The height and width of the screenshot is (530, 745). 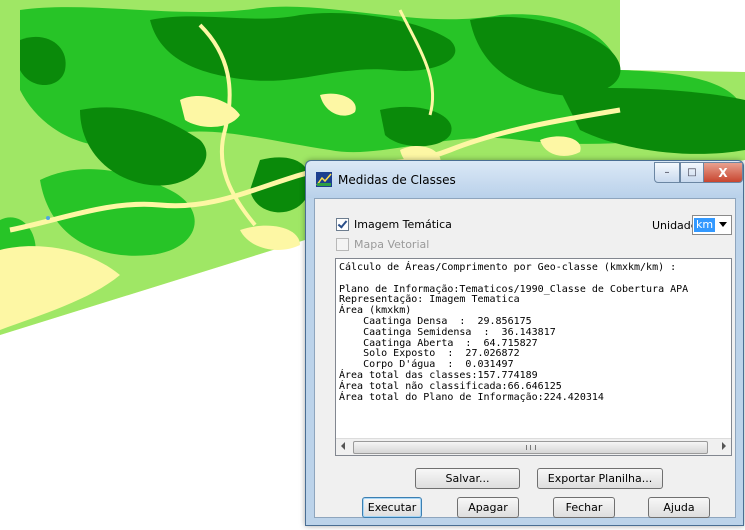 I want to click on maximize-button: □, so click(x=692, y=172).